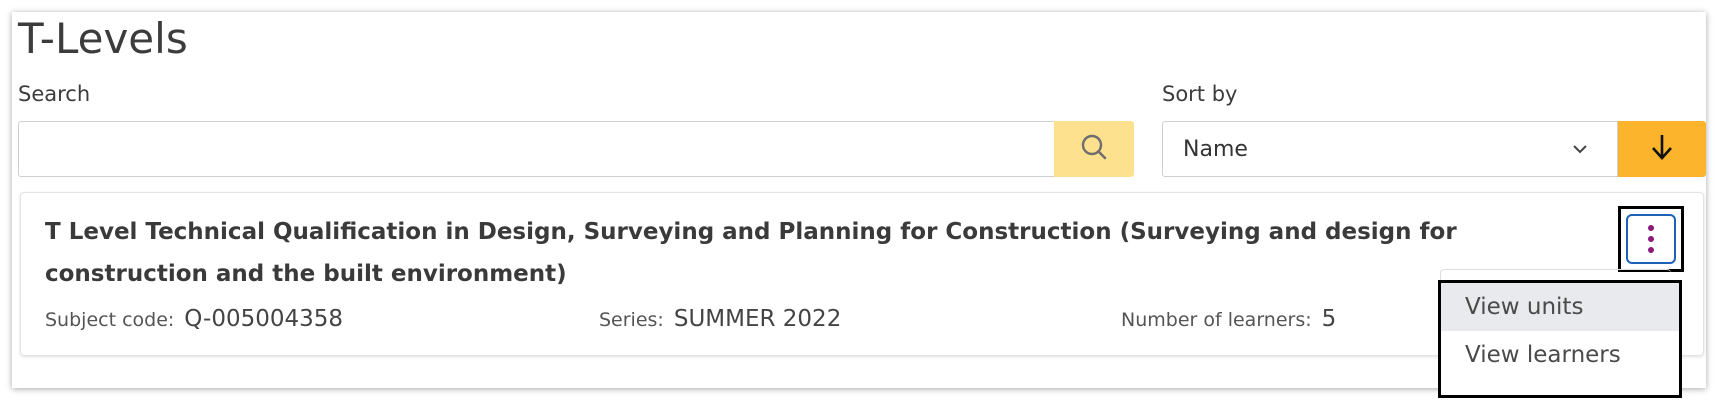  I want to click on search-icon, so click(1094, 149).